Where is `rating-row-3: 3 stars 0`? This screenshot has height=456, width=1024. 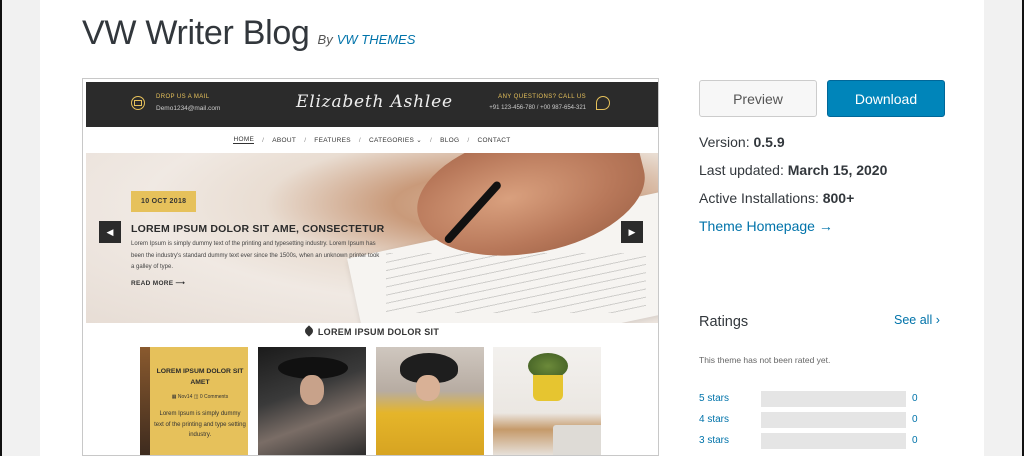 rating-row-3: 3 stars 0 is located at coordinates (821, 441).